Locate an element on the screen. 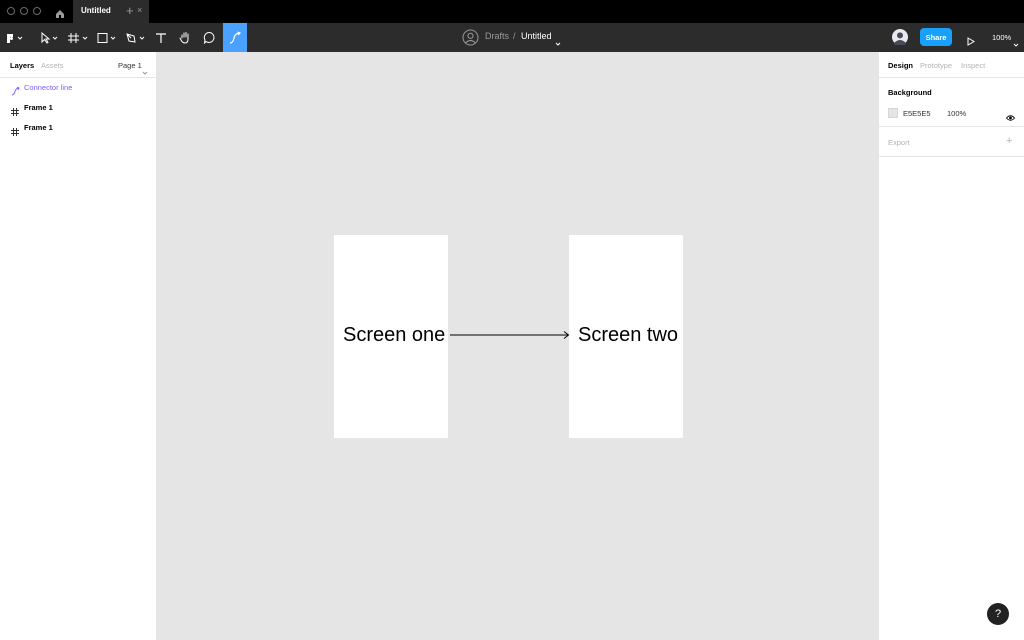 The width and height of the screenshot is (1024, 640). background-opacity-input: 100% is located at coordinates (956, 113).